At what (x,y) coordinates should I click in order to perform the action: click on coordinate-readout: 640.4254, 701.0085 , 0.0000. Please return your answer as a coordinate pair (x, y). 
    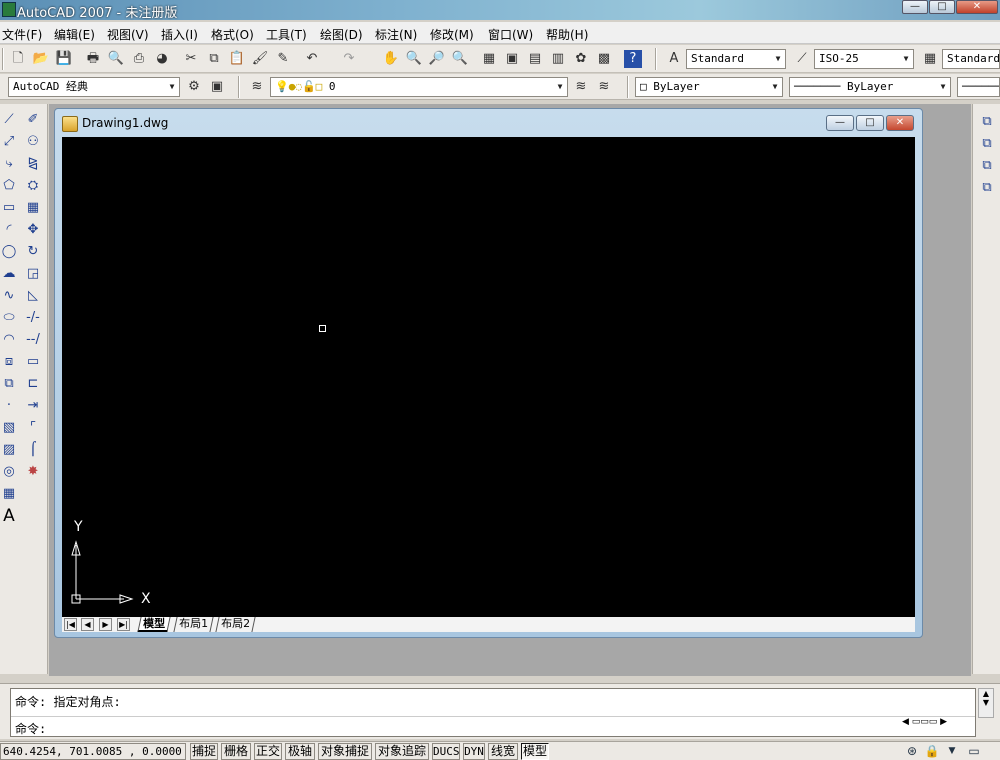
    Looking at the image, I should click on (93, 751).